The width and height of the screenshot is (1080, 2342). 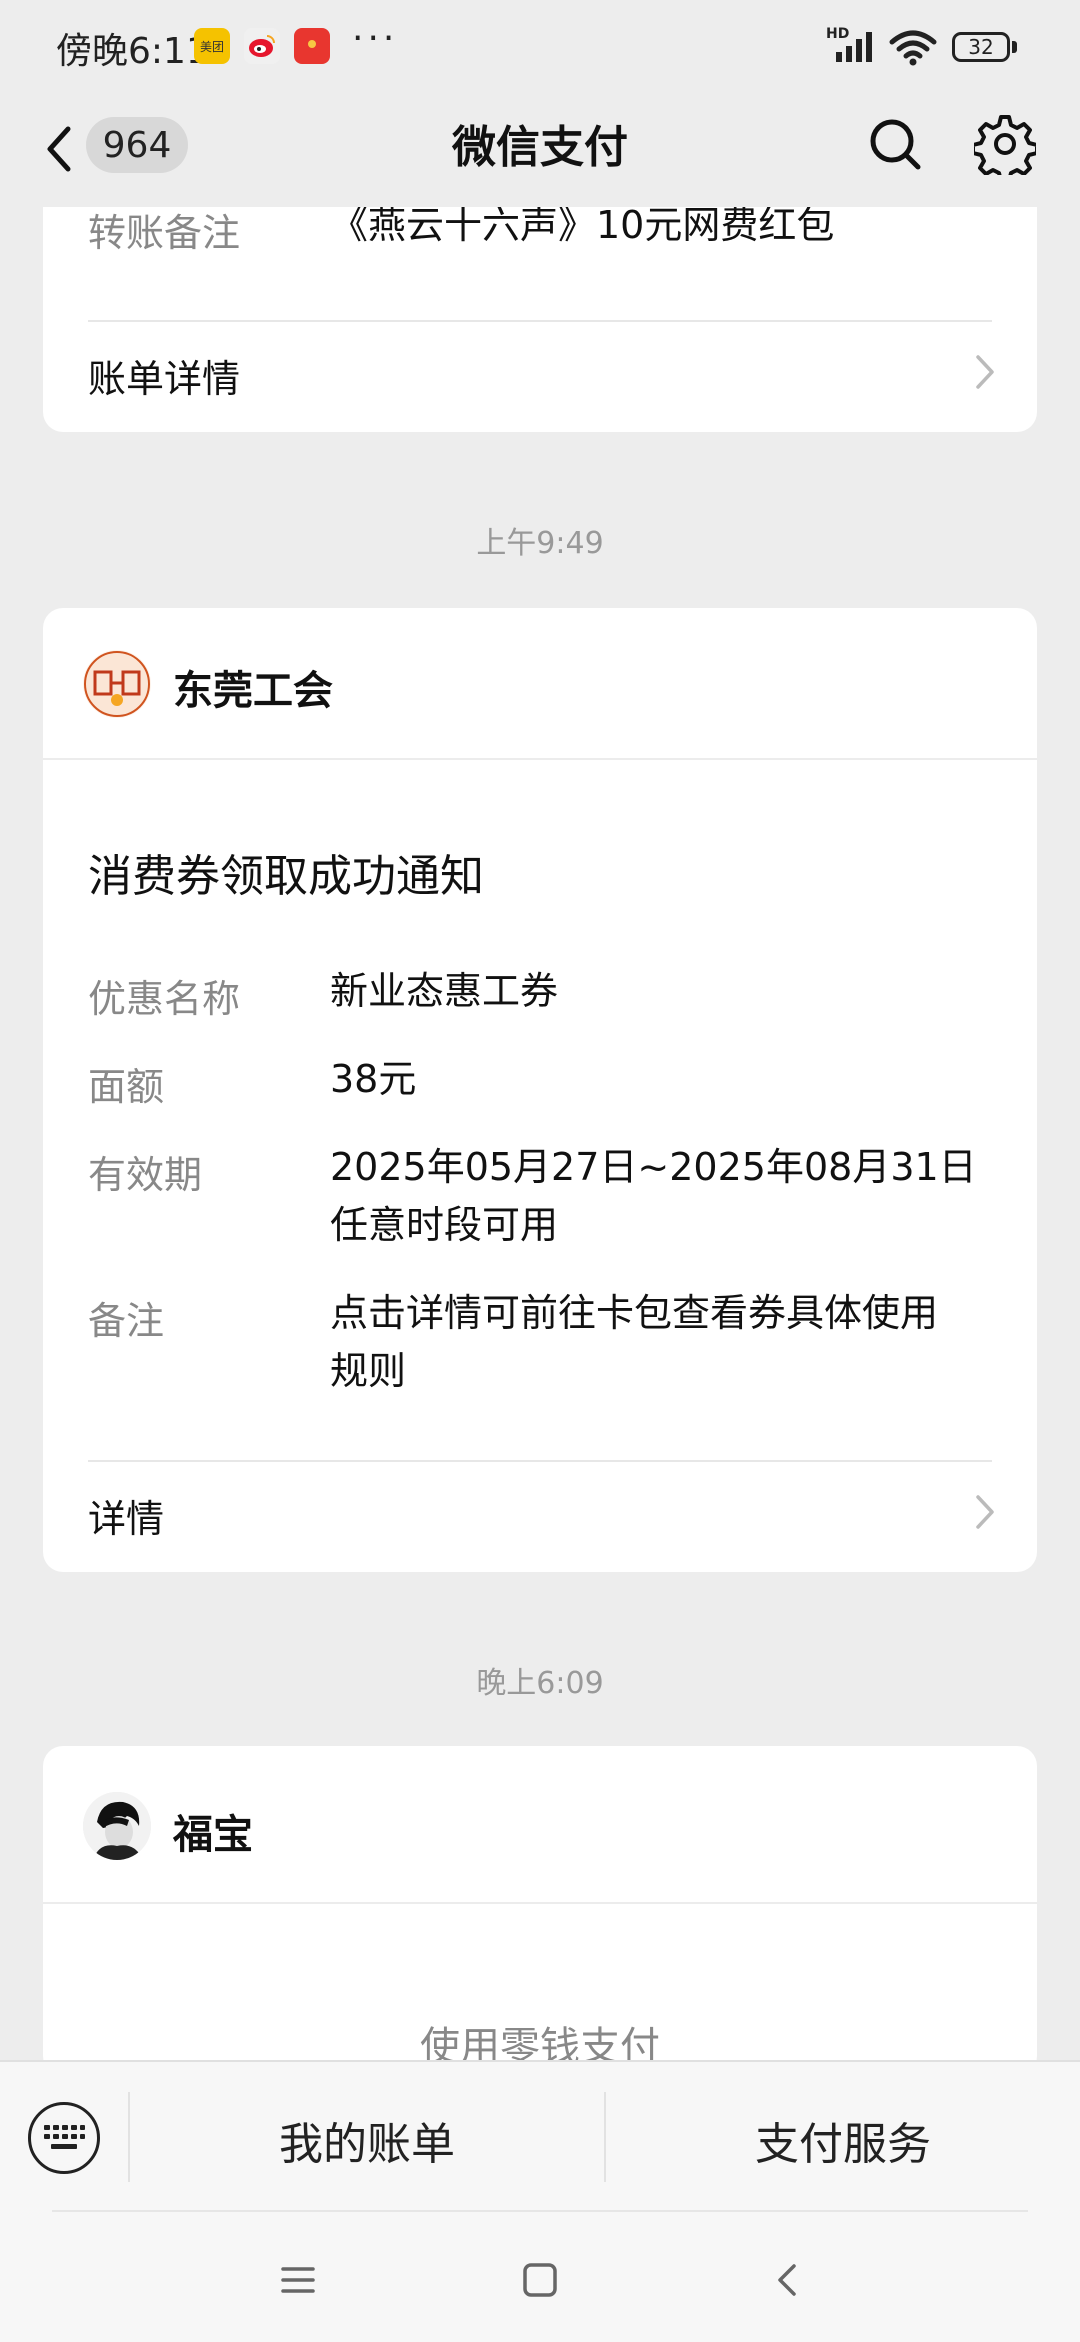 I want to click on pay-service-menu-button: 支付服务, so click(x=843, y=2140).